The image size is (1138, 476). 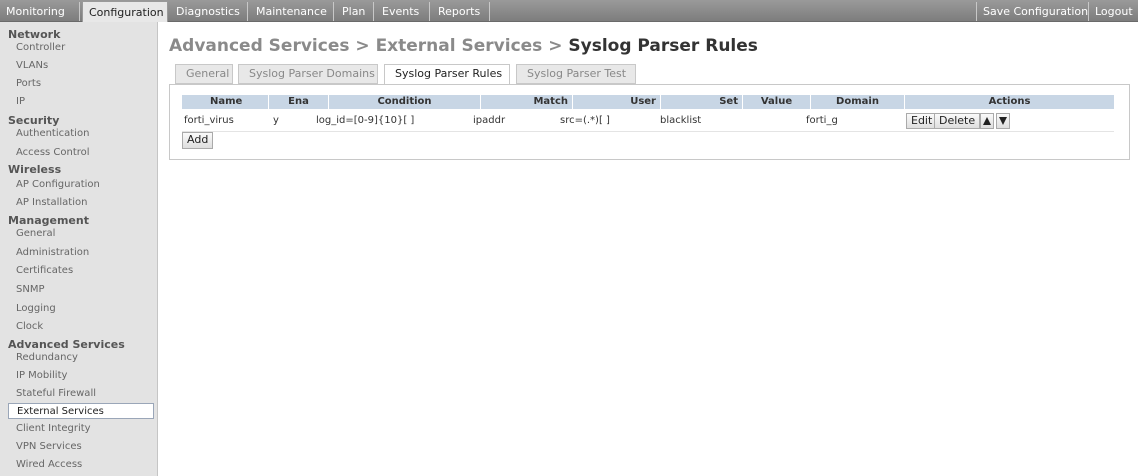 I want to click on sidebar-item-ap-installation: AP Installation, so click(x=81, y=203).